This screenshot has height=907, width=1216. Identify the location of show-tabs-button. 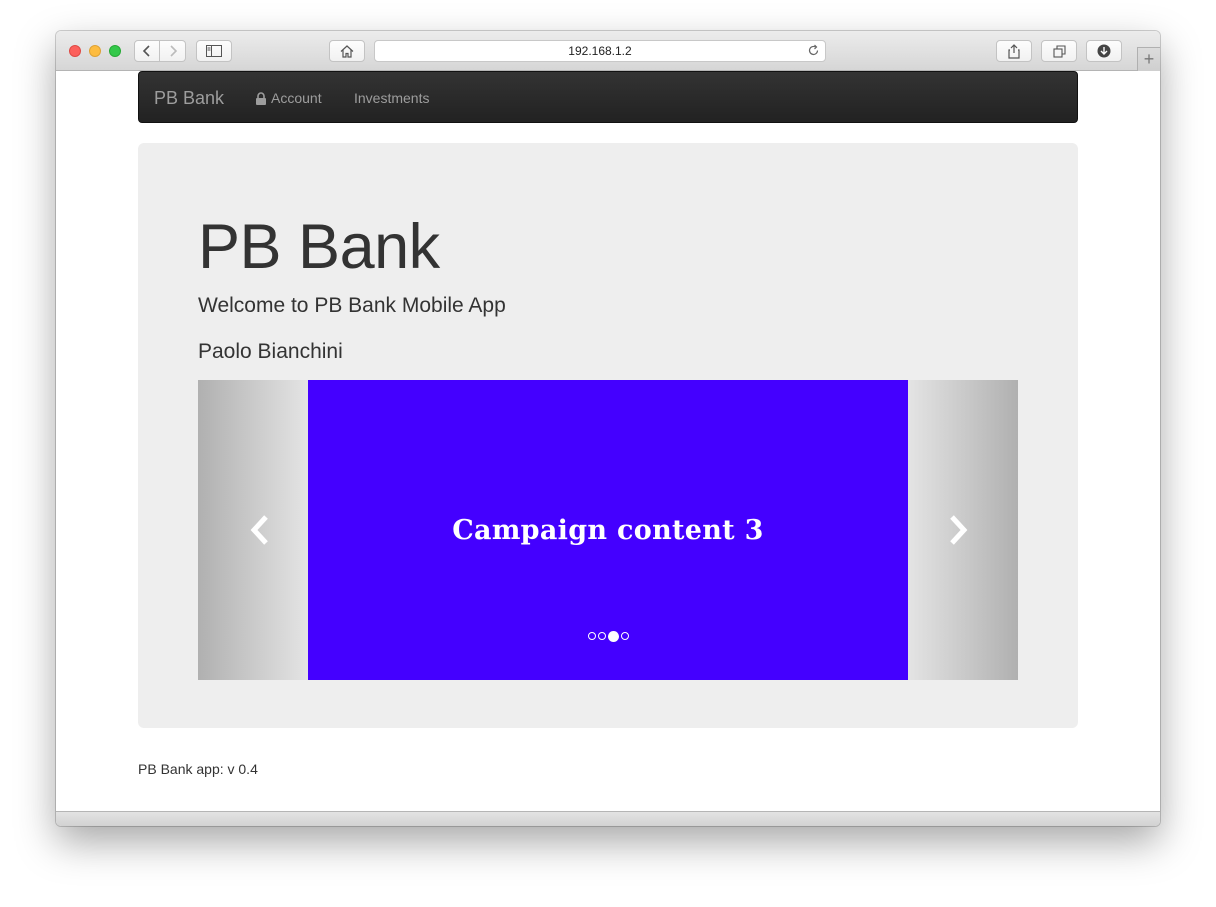
(1059, 51).